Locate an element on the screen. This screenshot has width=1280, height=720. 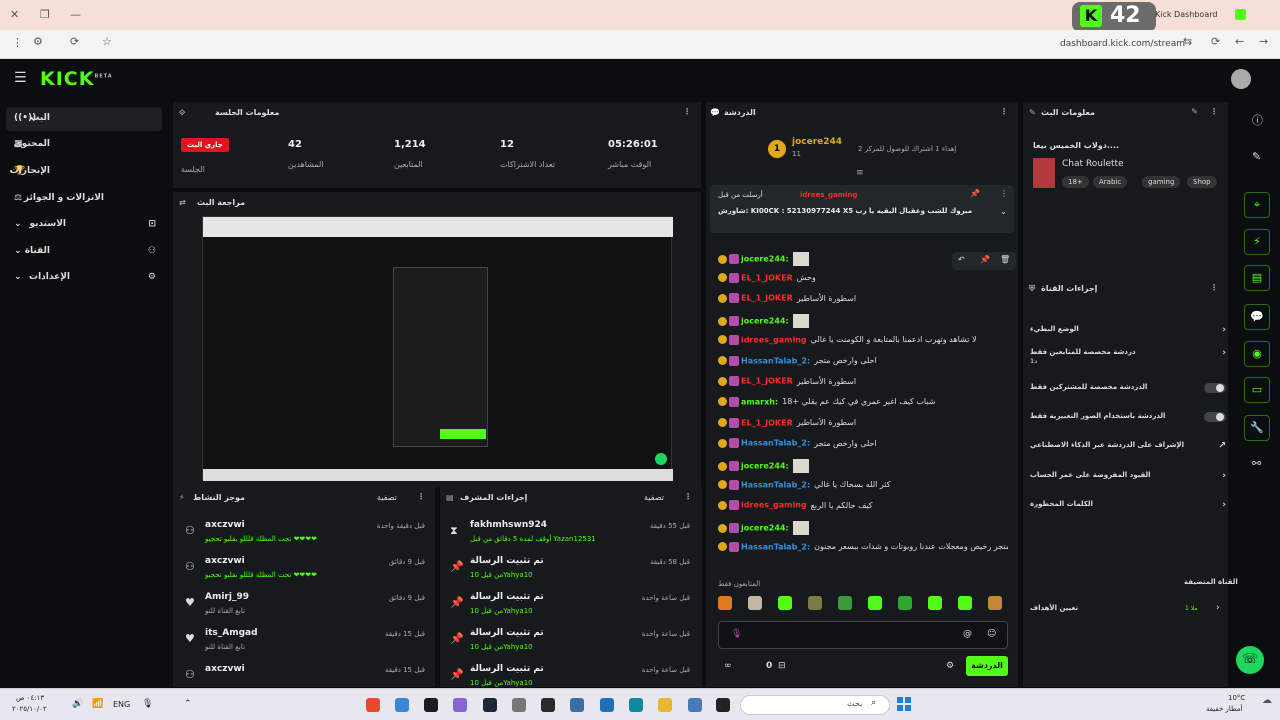
broadcast-icon: ◉ is located at coordinates (1257, 354).